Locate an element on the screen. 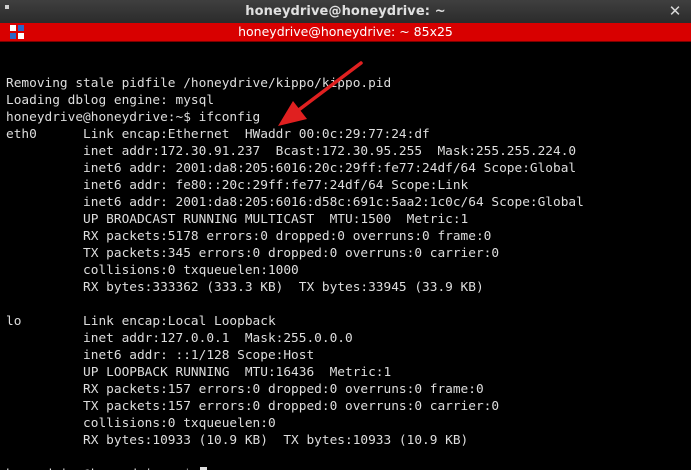 This screenshot has width=691, height=470. terminal-tab: honeydrive@honeydrive: ~ 85x25 is located at coordinates (345, 32).